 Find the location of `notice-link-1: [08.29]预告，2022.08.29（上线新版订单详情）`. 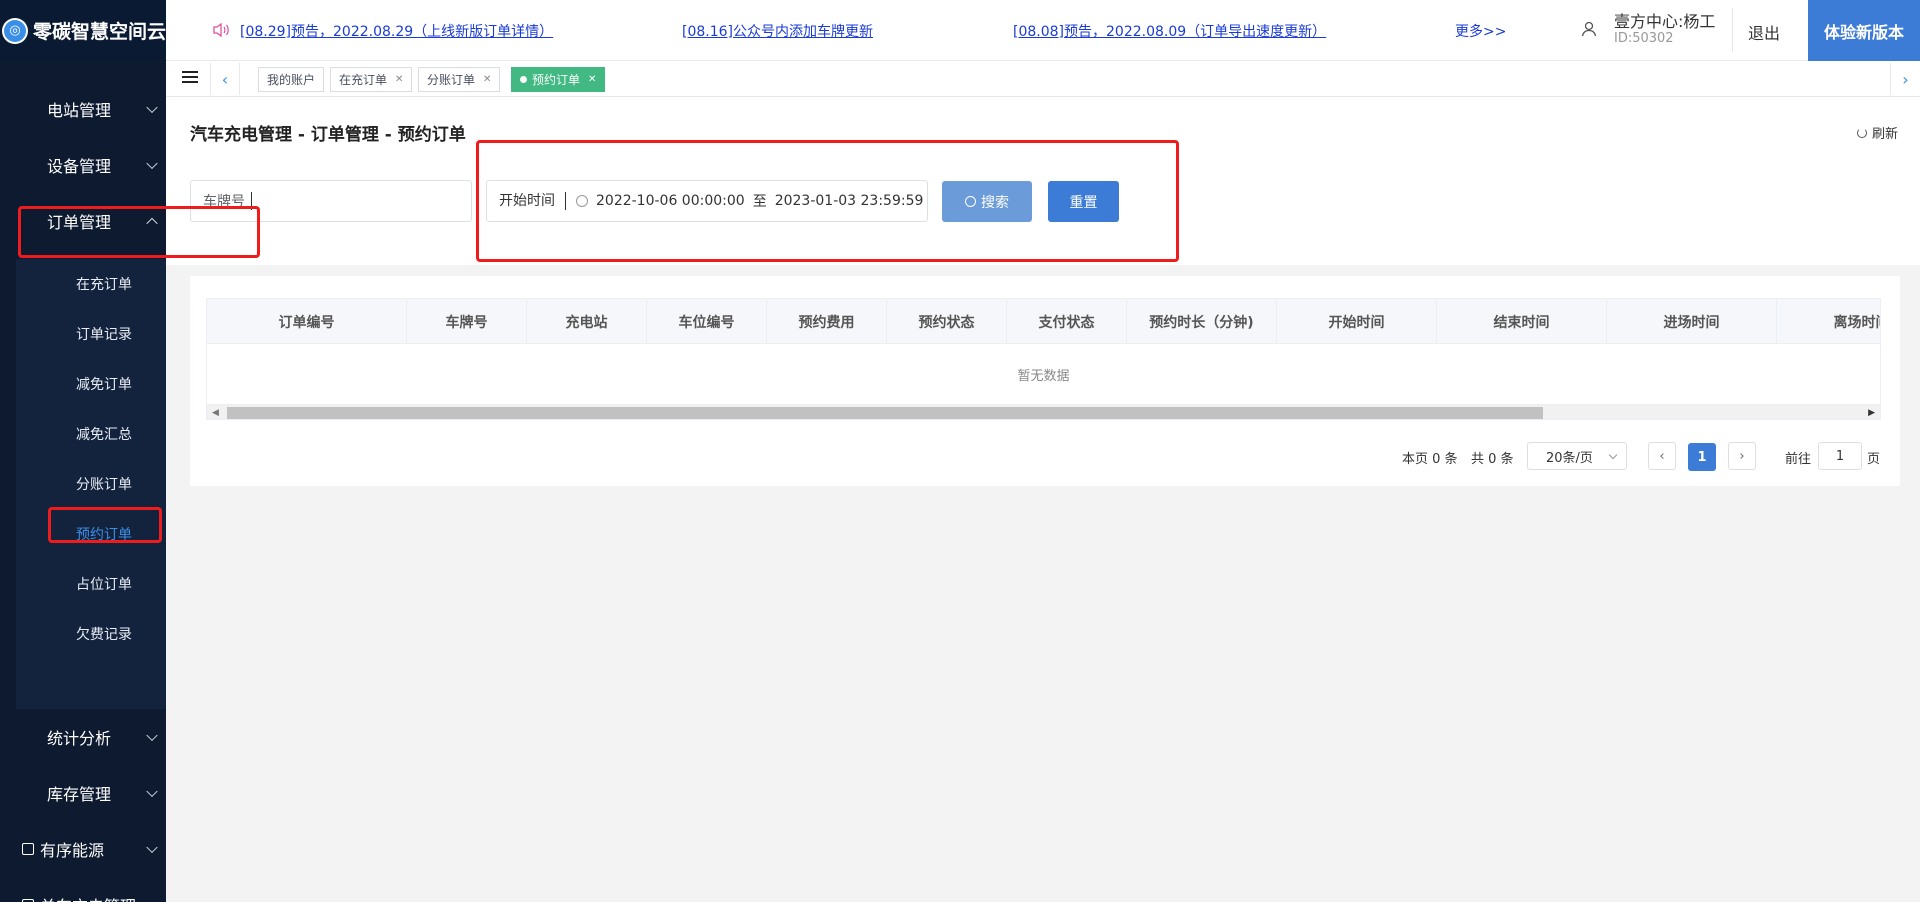

notice-link-1: [08.29]预告，2022.08.29（上线新版订单详情） is located at coordinates (396, 31).